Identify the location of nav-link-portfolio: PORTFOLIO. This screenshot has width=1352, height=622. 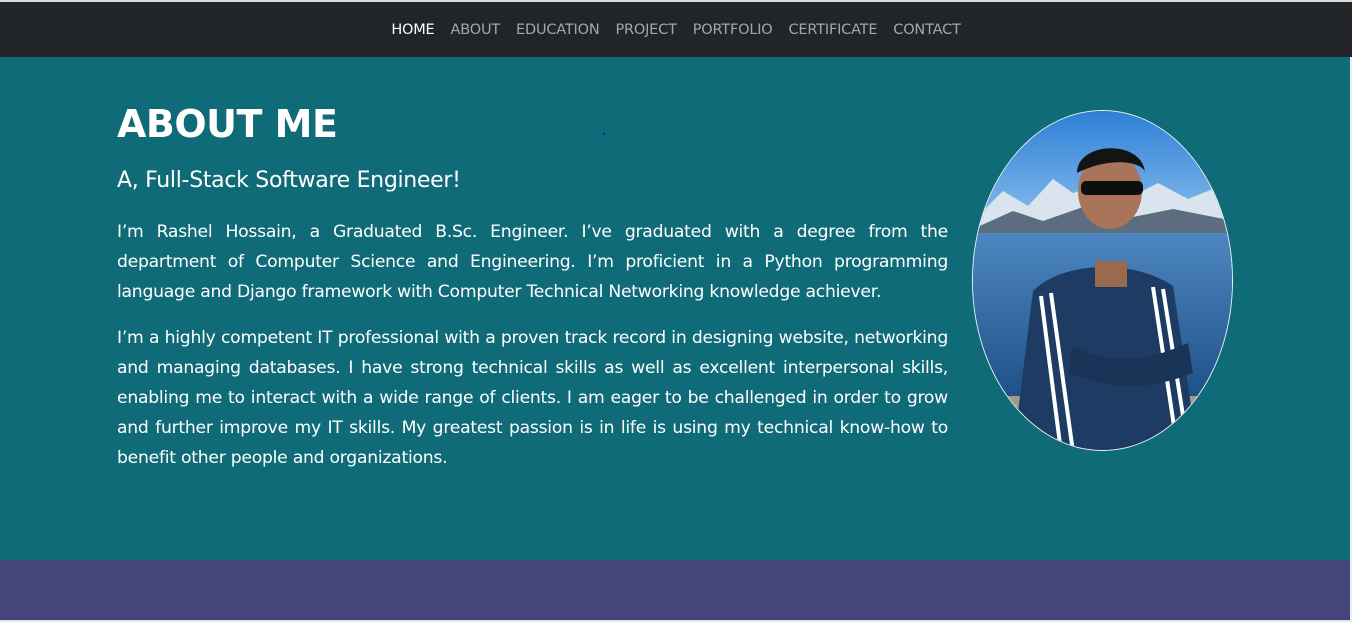
(733, 30).